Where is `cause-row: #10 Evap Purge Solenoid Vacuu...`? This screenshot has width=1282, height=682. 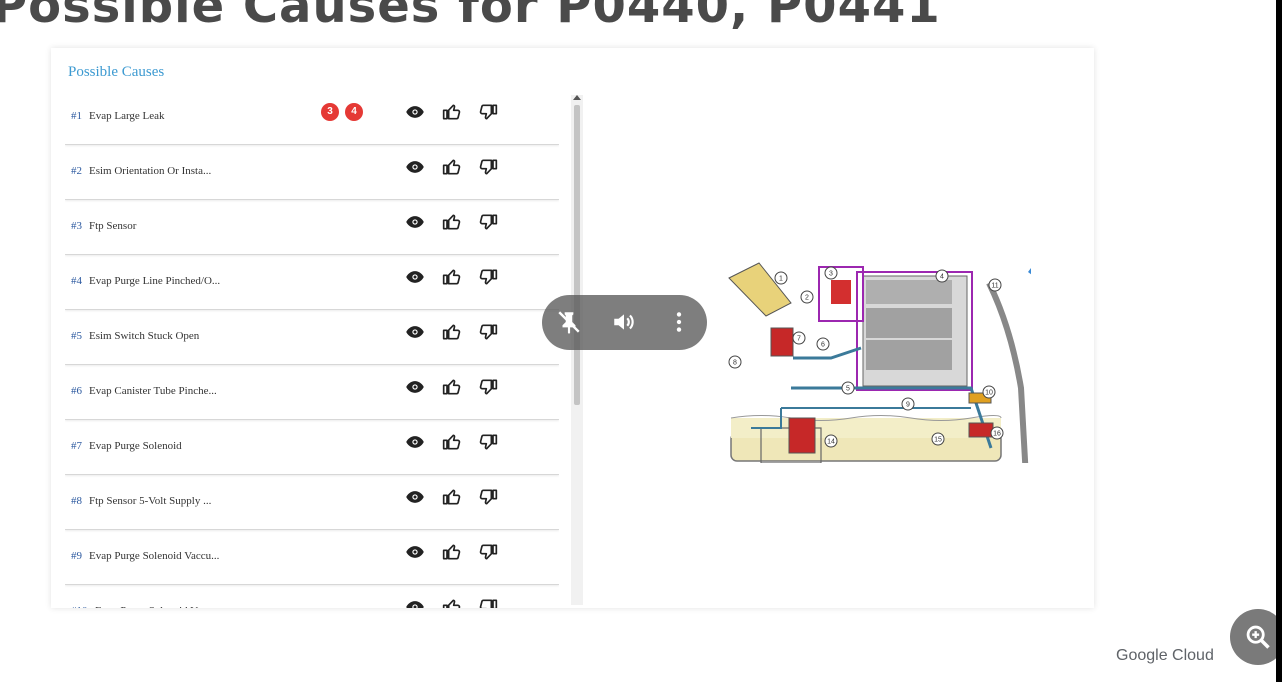
cause-row: #10 Evap Purge Solenoid Vacuu... is located at coordinates (312, 596).